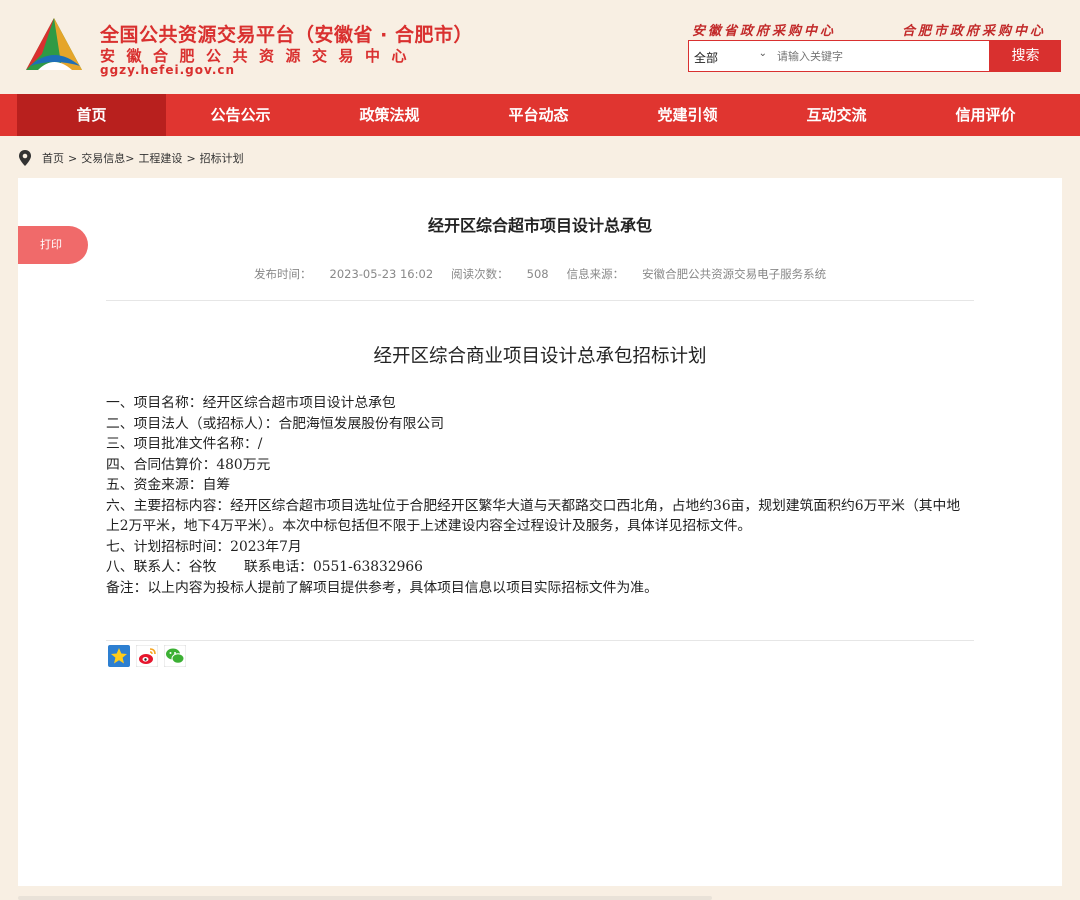  I want to click on source-value: 安徽合肥公共资源交易电子服务系统, so click(734, 274).